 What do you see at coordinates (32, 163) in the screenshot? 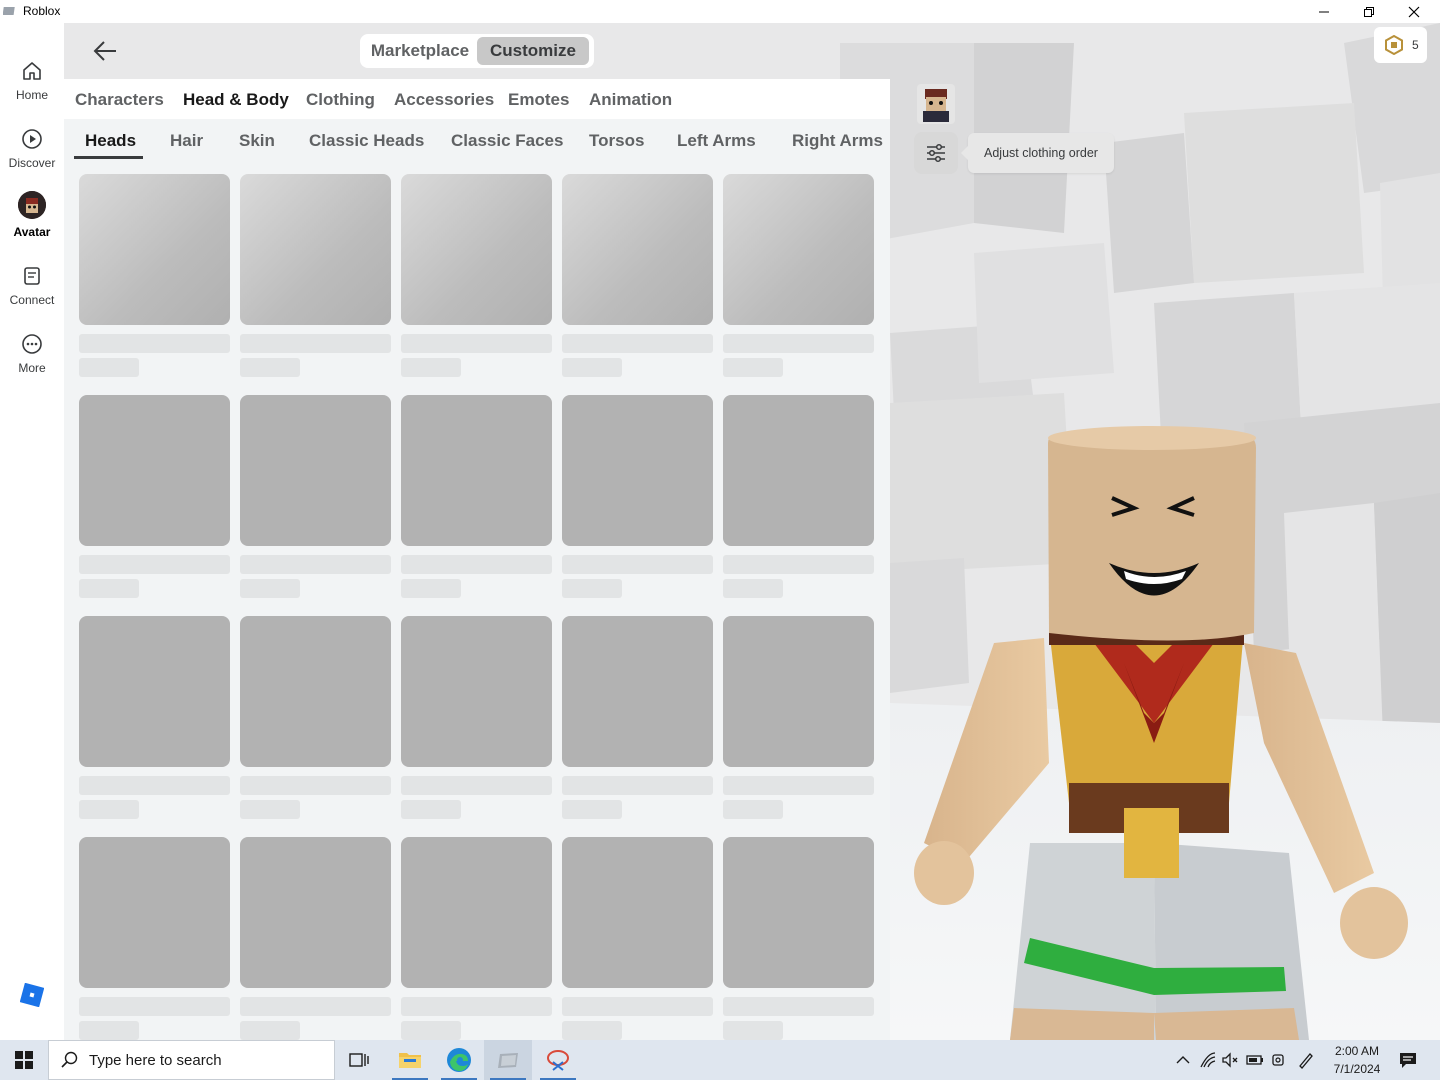
I see `nav-label-discover: Discover` at bounding box center [32, 163].